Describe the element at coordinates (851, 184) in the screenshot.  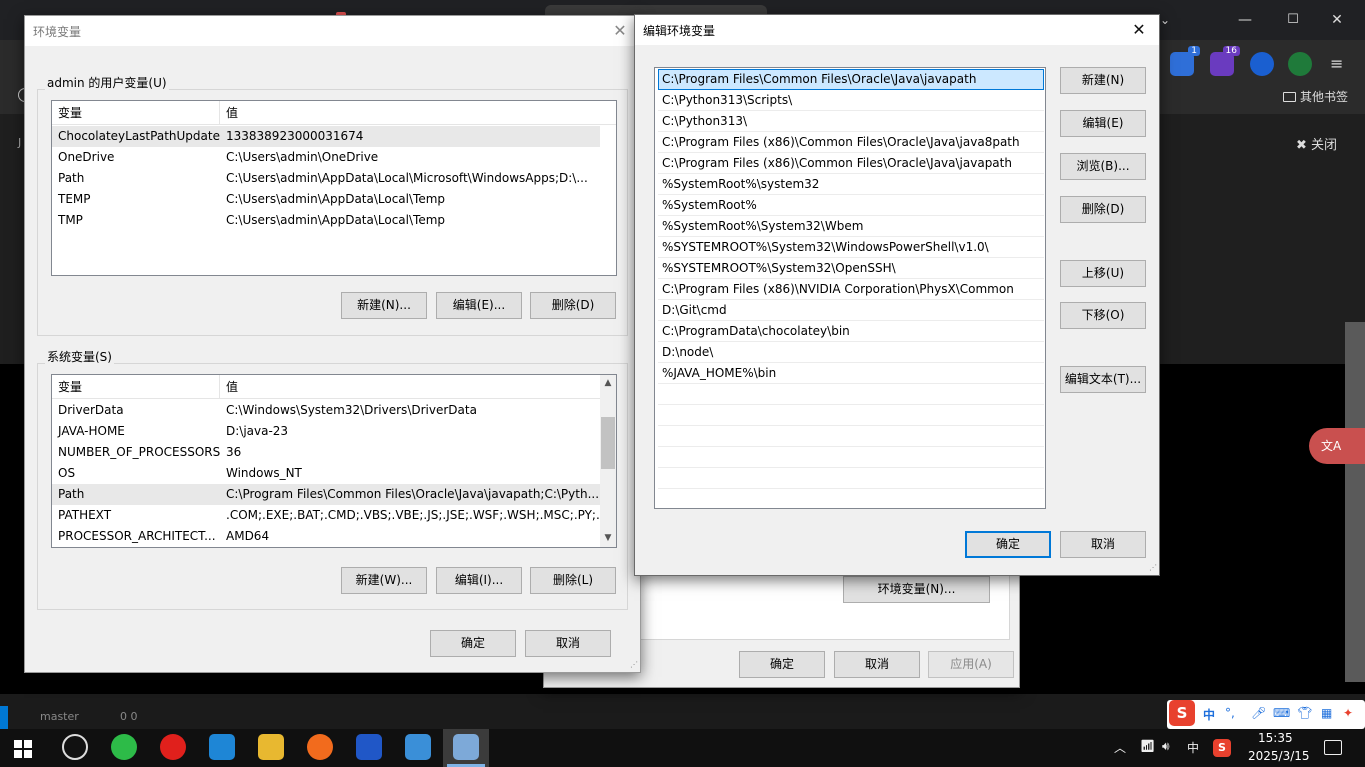
I see `path-entry: %SystemRoot%\system32` at that location.